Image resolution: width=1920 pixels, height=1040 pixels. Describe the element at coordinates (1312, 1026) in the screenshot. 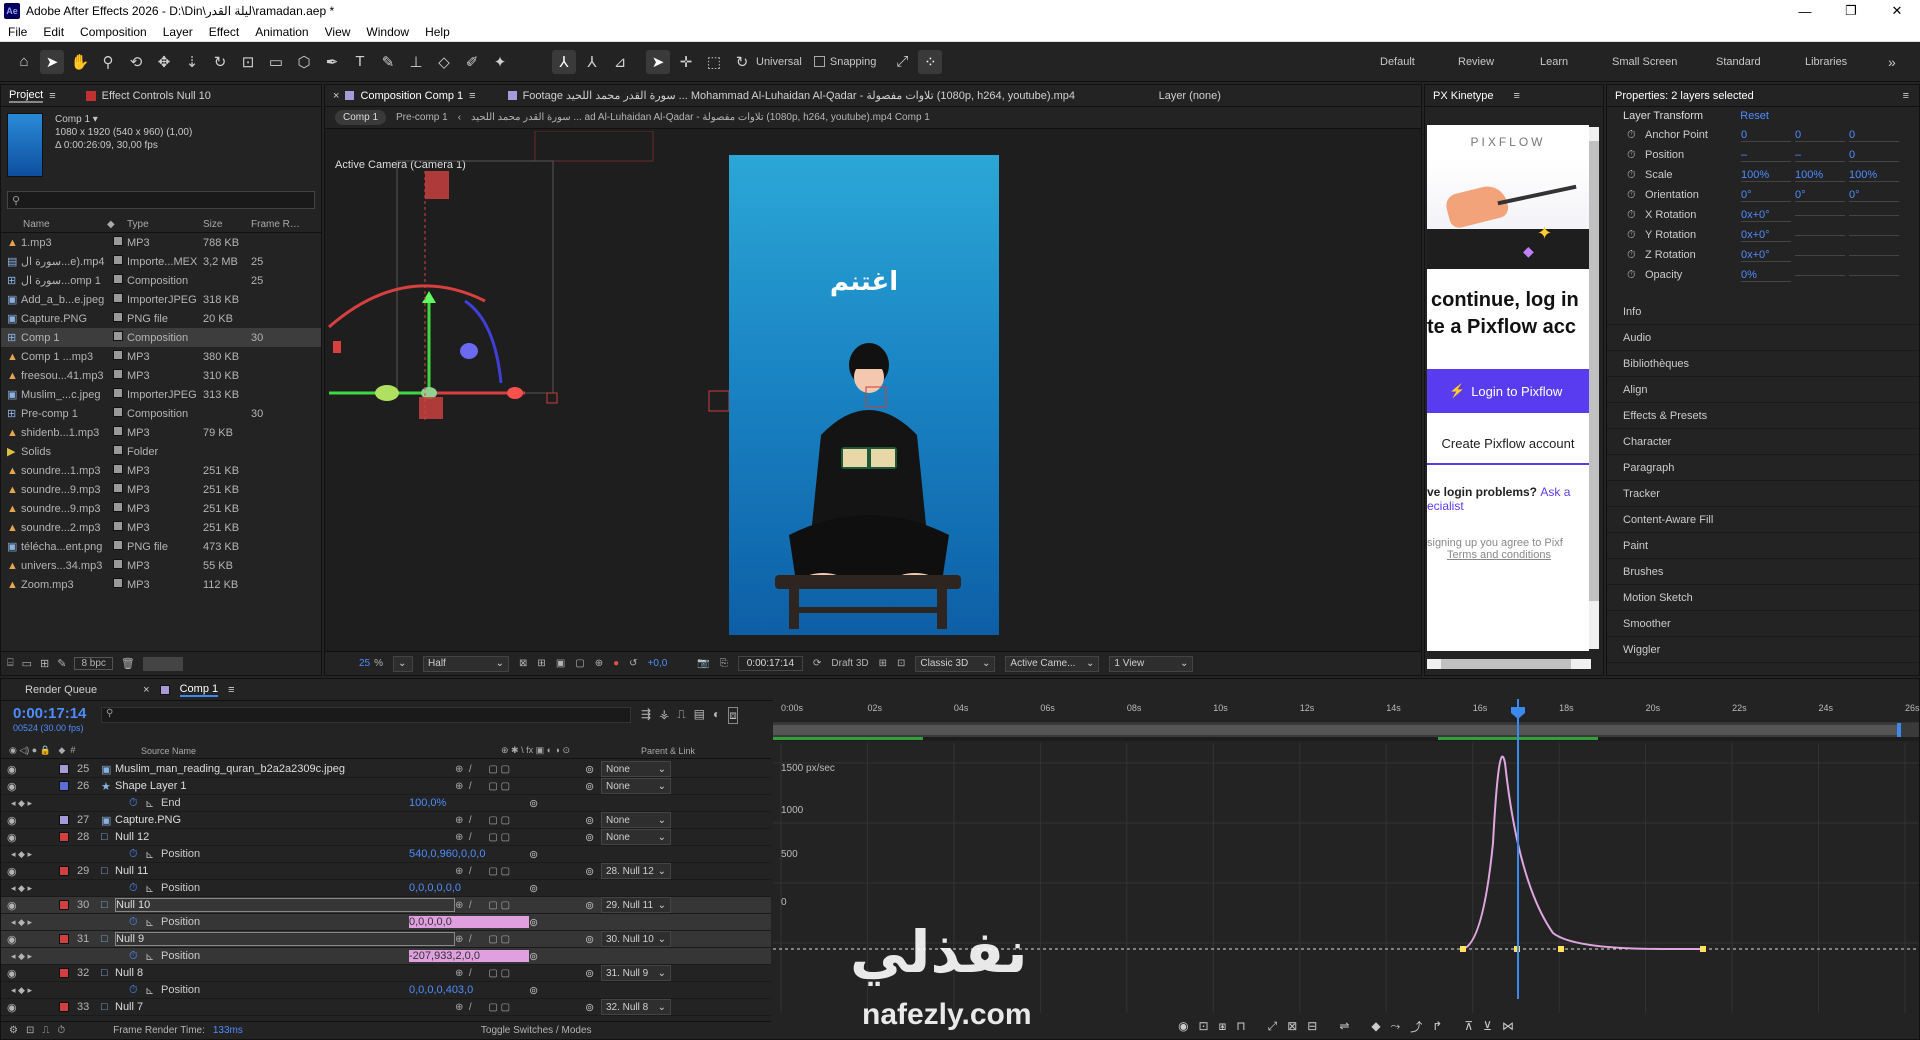

I see `separate-dimensions-icon: ⊟` at that location.